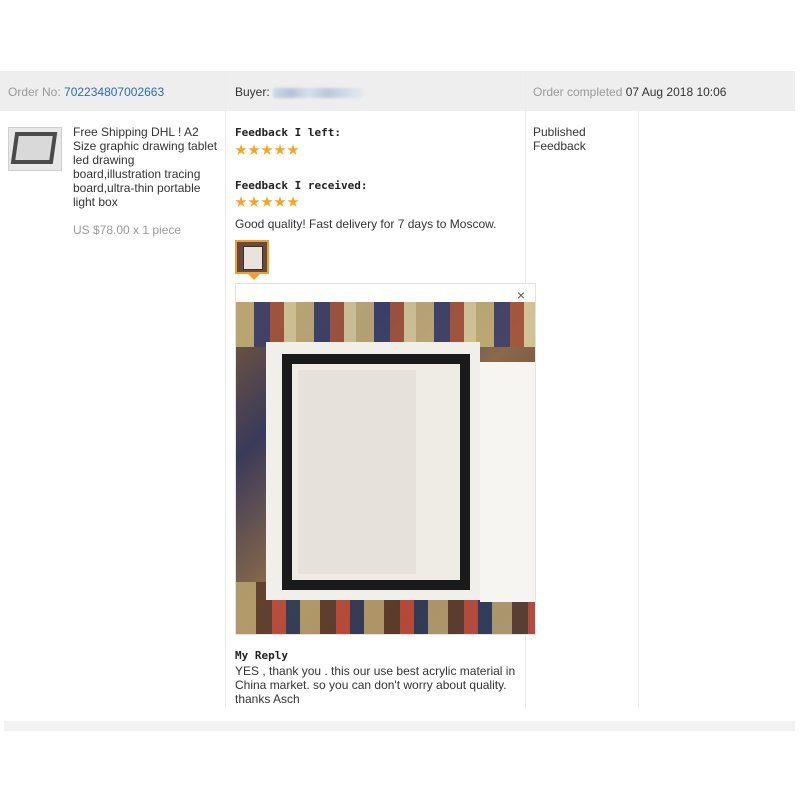  Describe the element at coordinates (578, 92) in the screenshot. I see `order-completed-label: Order completed` at that location.